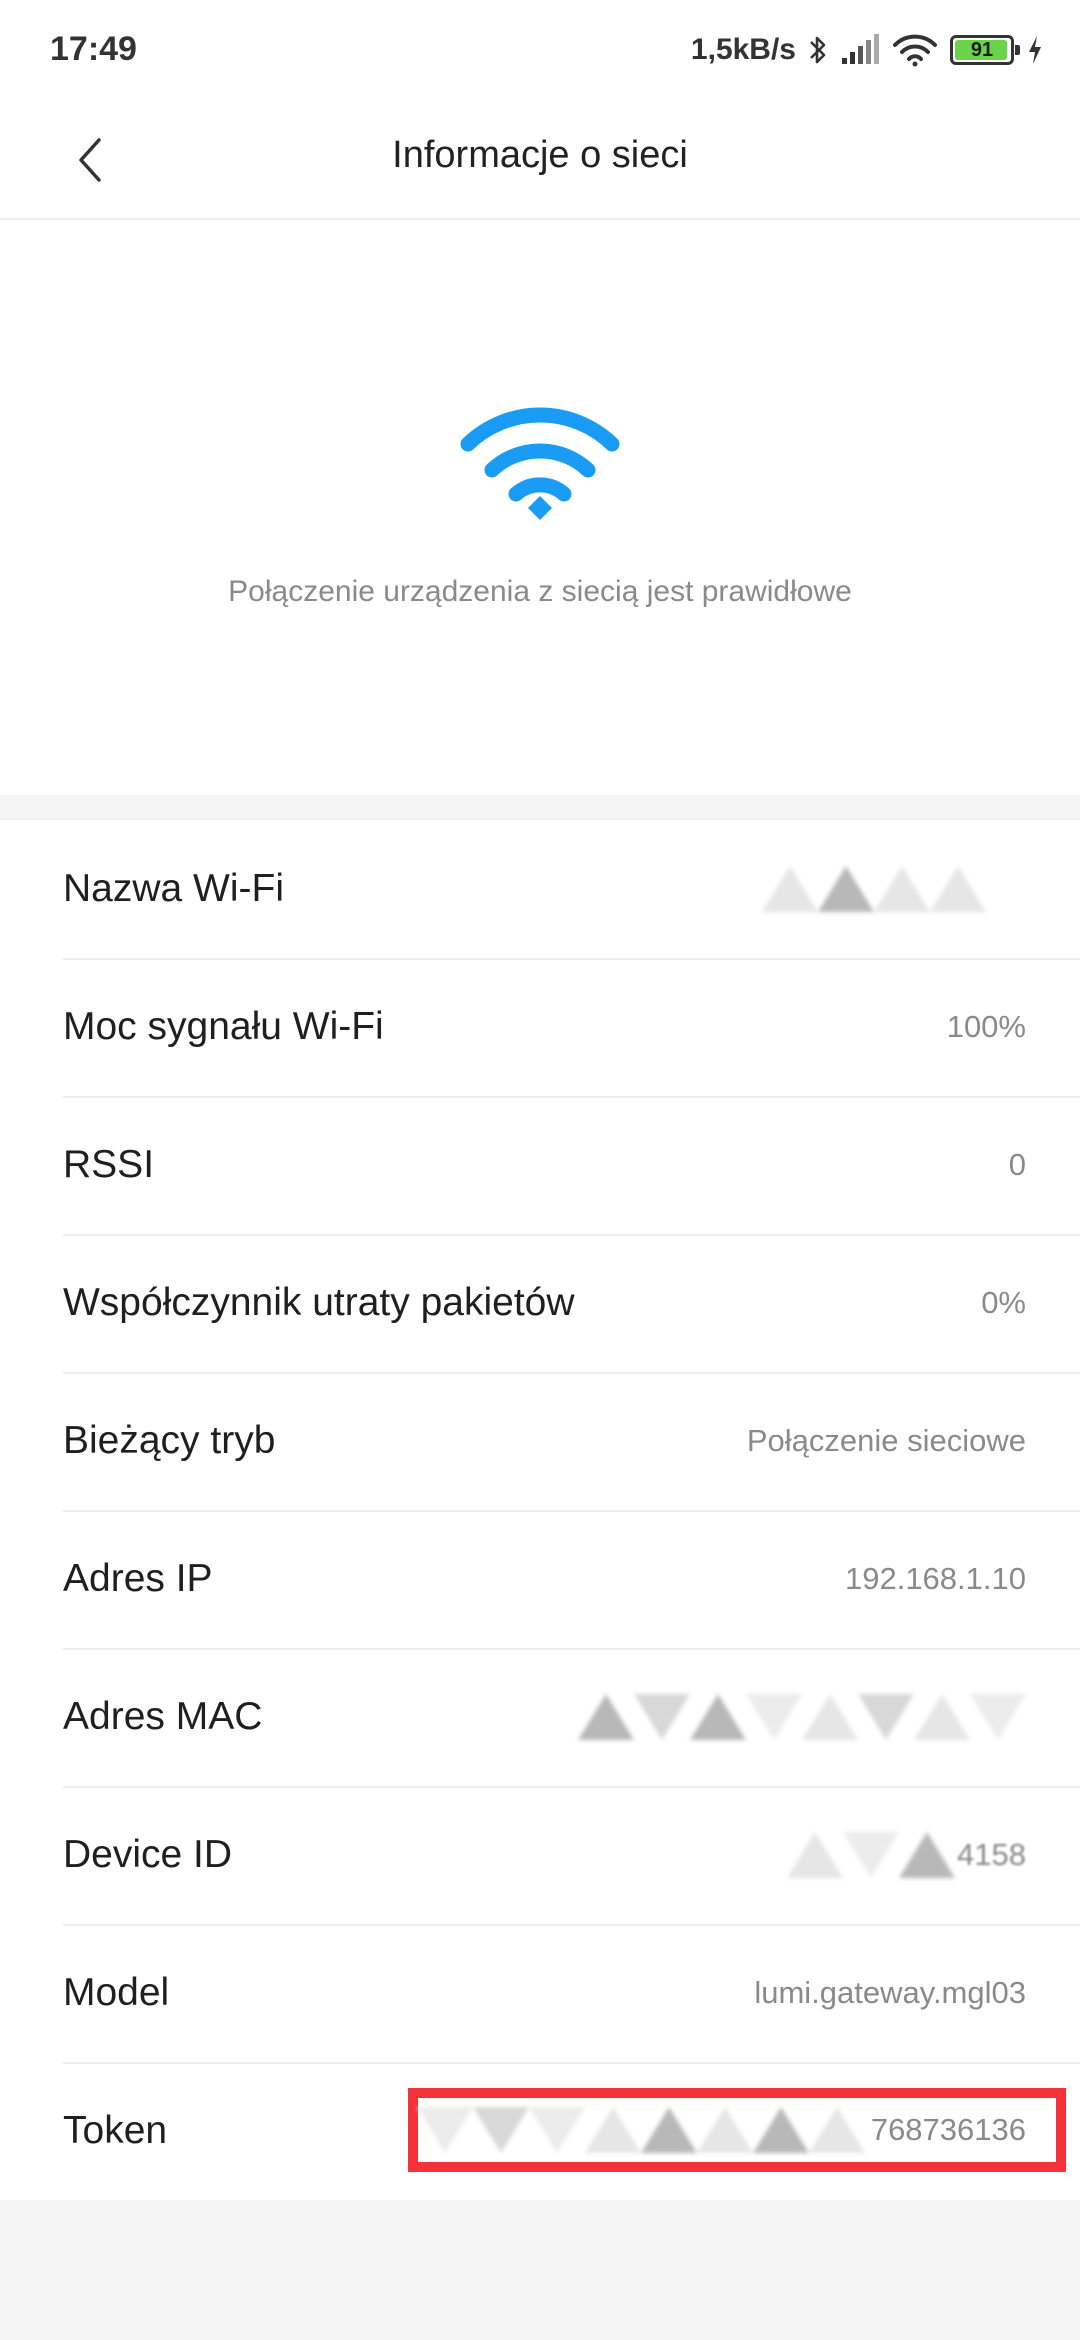 The height and width of the screenshot is (2340, 1080). What do you see at coordinates (1035, 50) in the screenshot?
I see `charging-icon` at bounding box center [1035, 50].